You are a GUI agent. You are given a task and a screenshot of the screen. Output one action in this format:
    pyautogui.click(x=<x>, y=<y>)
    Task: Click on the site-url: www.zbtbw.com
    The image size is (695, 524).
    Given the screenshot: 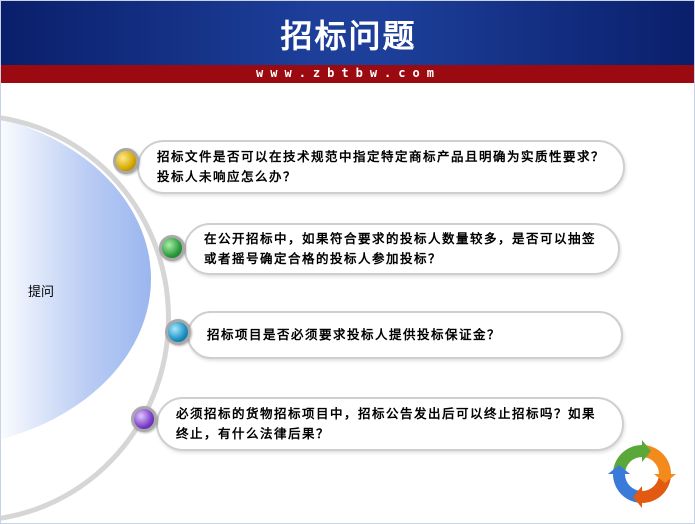 What is the action you would take?
    pyautogui.click(x=348, y=73)
    